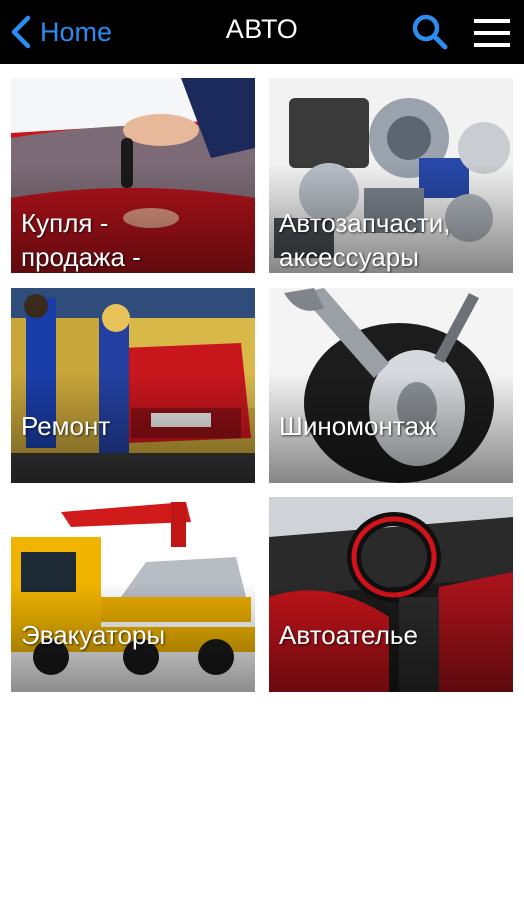 The height and width of the screenshot is (900, 524). What do you see at coordinates (430, 32) in the screenshot?
I see `search-icon` at bounding box center [430, 32].